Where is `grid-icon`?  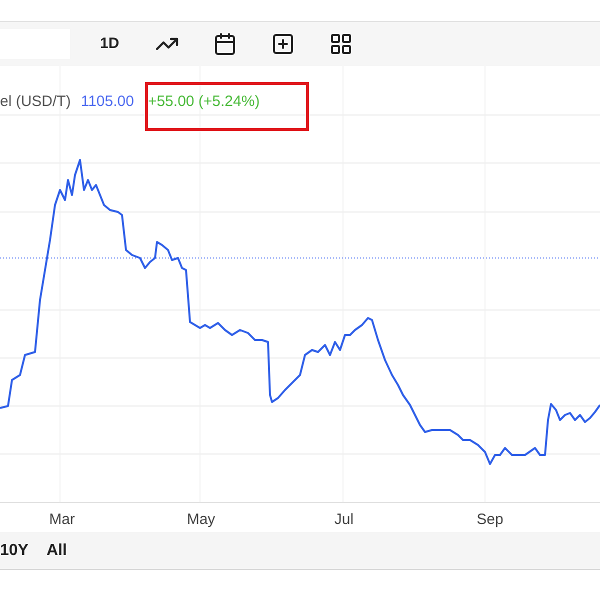 grid-icon is located at coordinates (341, 44).